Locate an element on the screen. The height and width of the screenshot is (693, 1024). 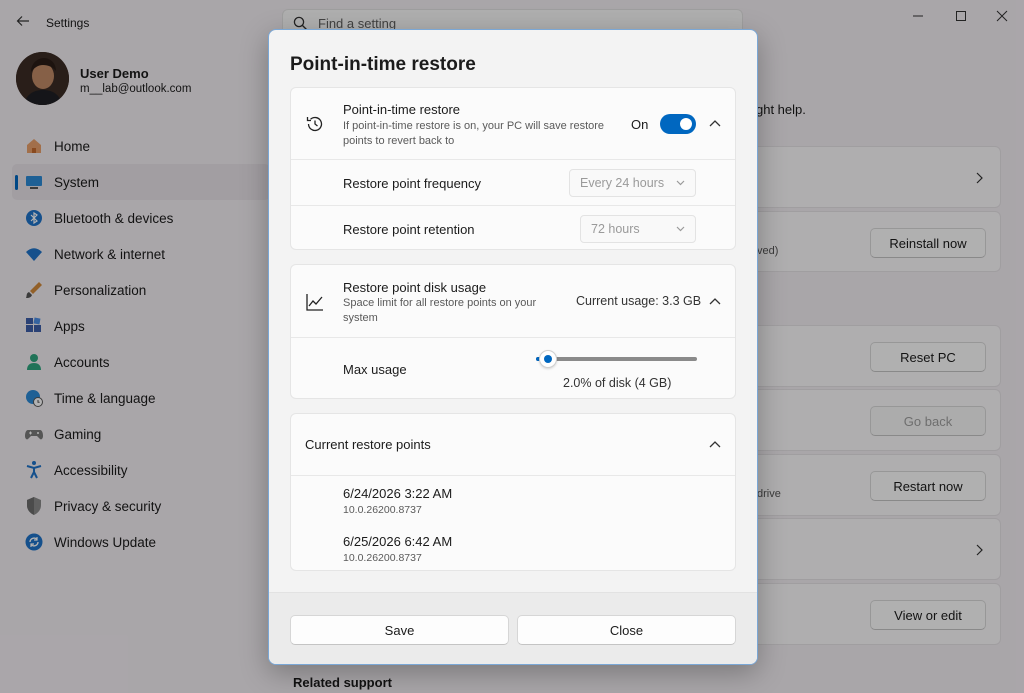
retention-dropdown: 72 hours is located at coordinates (638, 229).